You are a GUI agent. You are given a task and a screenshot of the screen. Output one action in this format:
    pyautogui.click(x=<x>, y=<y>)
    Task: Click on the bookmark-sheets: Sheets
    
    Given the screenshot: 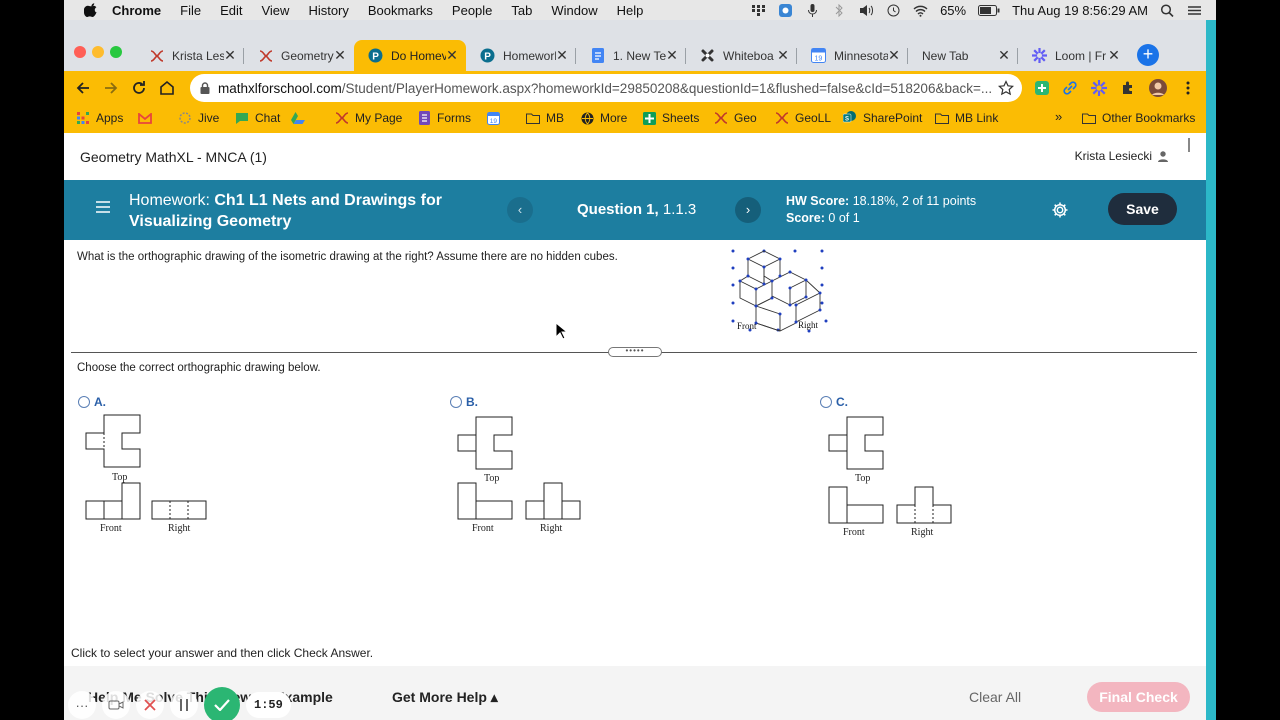 What is the action you would take?
    pyautogui.click(x=670, y=118)
    